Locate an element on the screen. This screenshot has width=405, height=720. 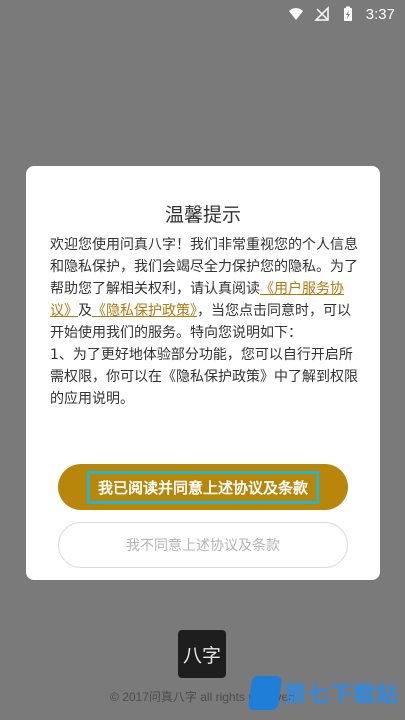
wifi-icon is located at coordinates (295, 14).